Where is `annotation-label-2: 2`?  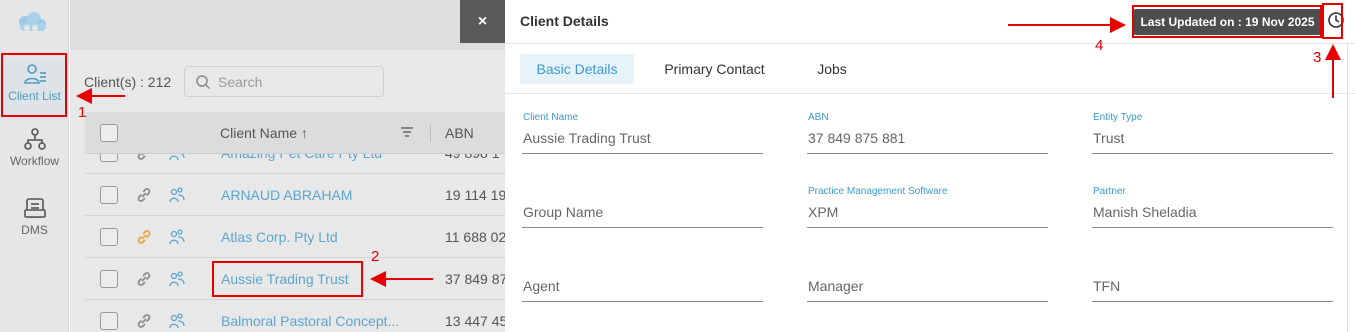 annotation-label-2: 2 is located at coordinates (375, 256).